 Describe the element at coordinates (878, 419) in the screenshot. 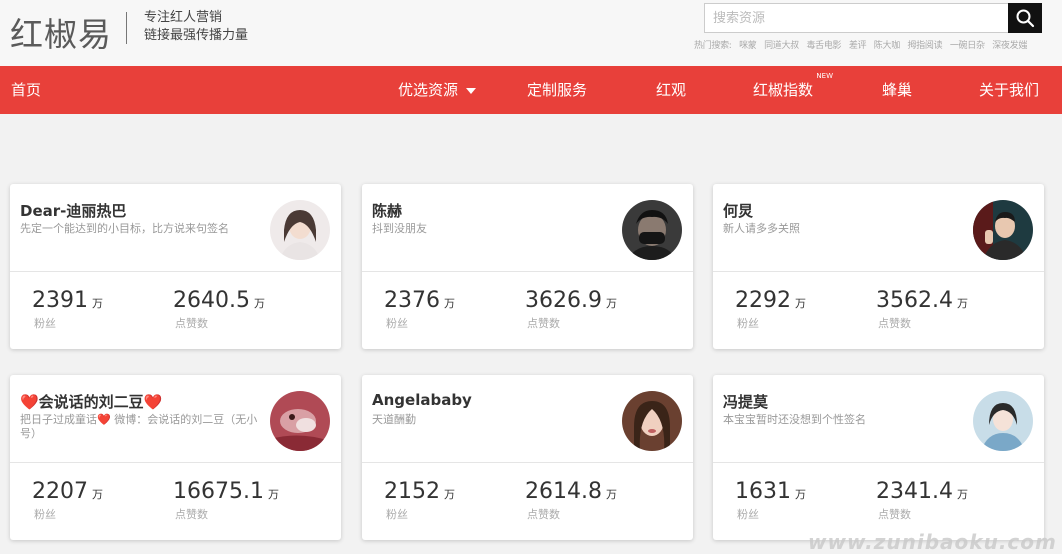

I see `card-header: 冯提莫 本宝宝暂时还没想到个性签名` at that location.